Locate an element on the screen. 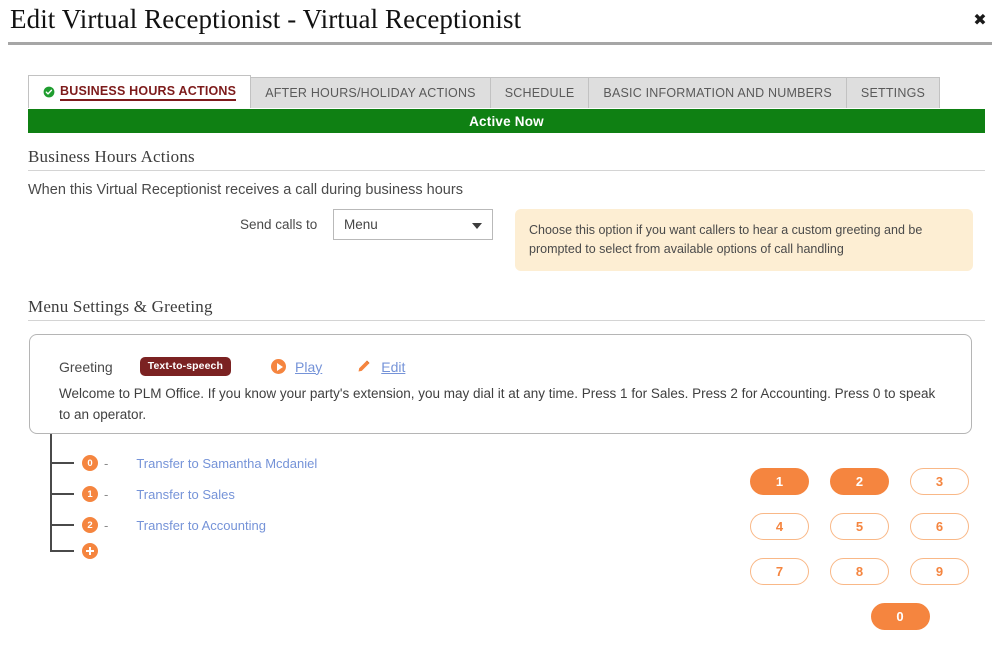 This screenshot has height=658, width=1000. greeting-label: Greeting is located at coordinates (86, 366).